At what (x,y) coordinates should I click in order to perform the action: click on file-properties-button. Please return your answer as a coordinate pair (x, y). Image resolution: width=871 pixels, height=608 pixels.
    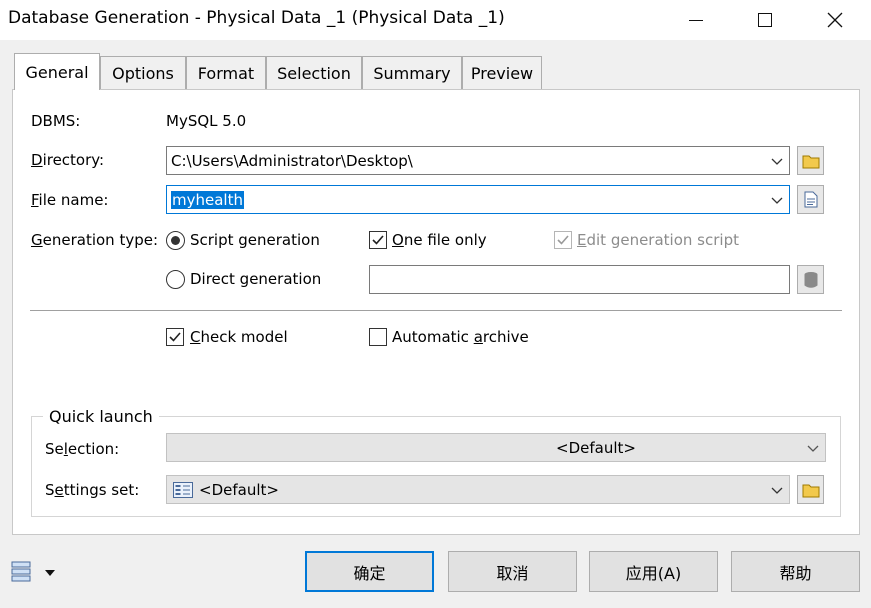
    Looking at the image, I should click on (810, 199).